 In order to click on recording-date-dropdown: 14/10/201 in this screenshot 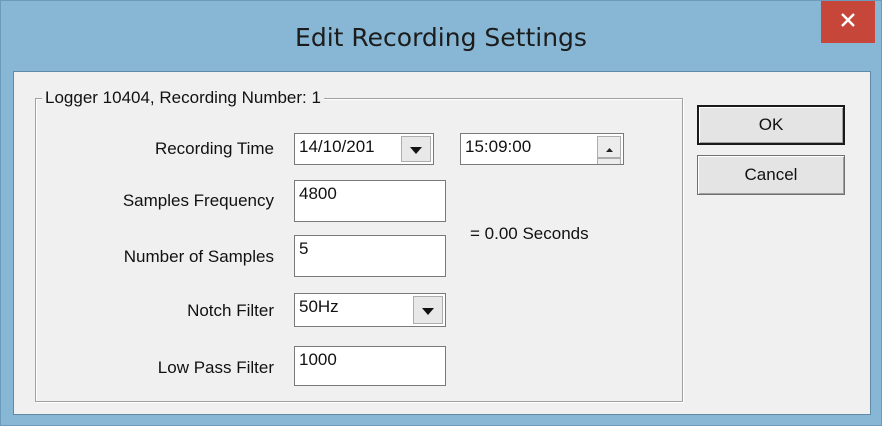, I will do `click(364, 149)`.